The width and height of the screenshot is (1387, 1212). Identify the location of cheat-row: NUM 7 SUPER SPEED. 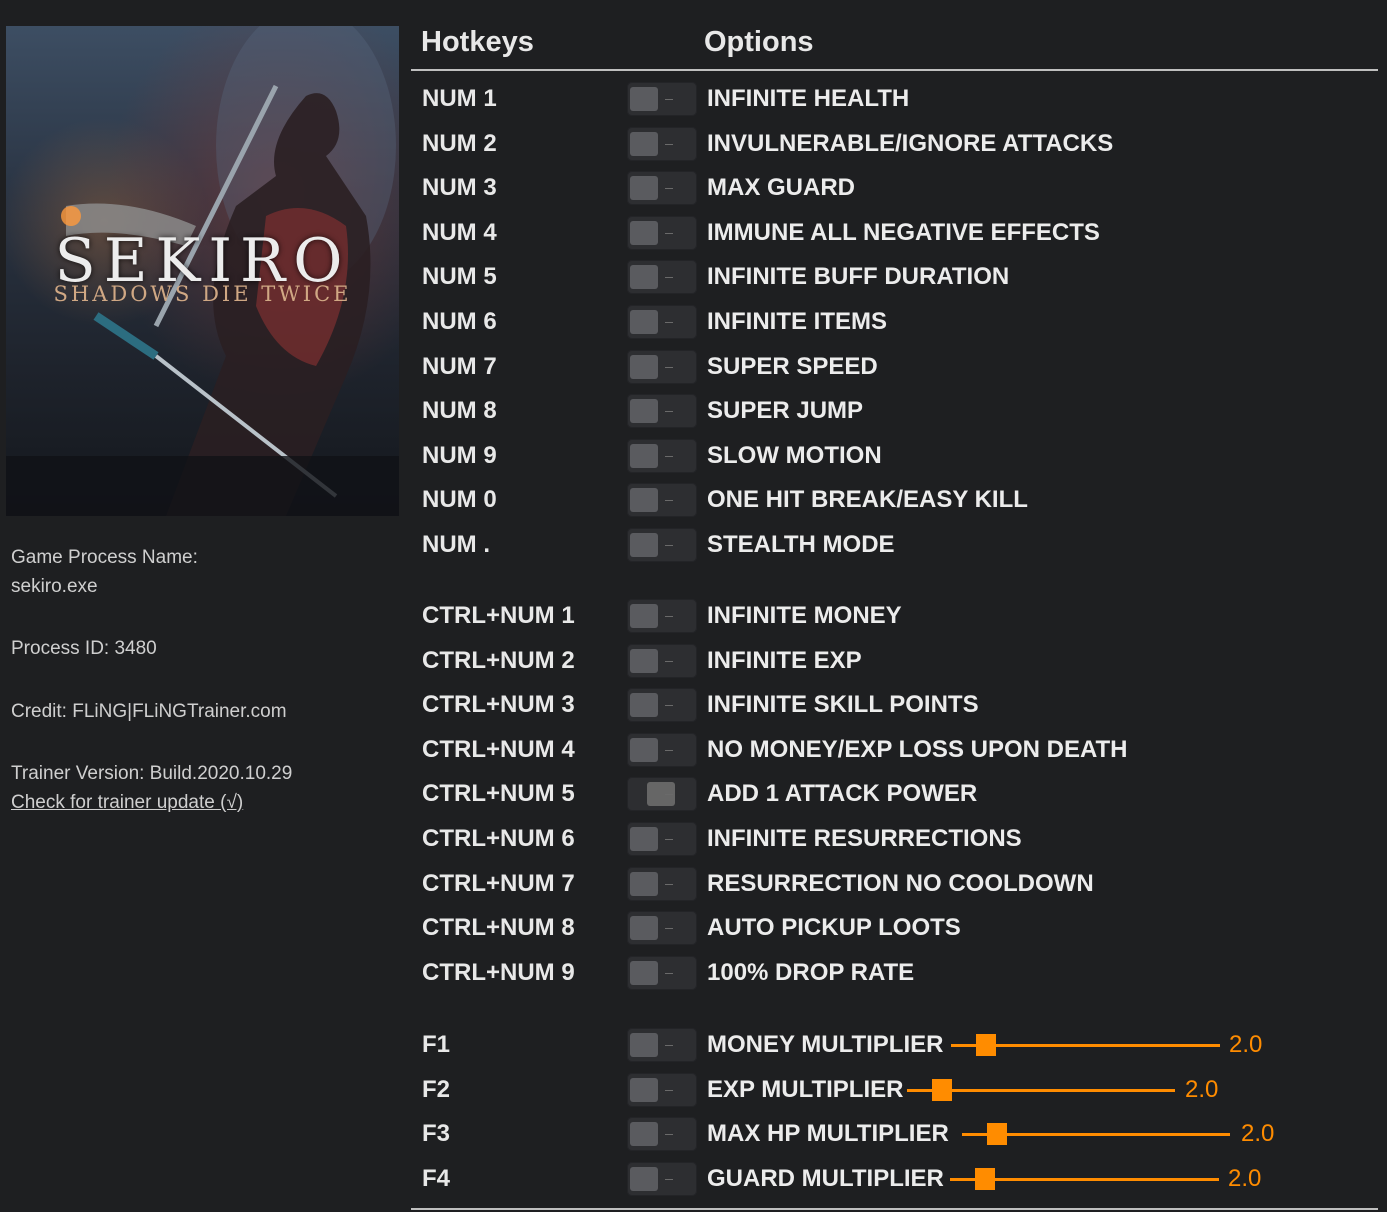
(693, 367).